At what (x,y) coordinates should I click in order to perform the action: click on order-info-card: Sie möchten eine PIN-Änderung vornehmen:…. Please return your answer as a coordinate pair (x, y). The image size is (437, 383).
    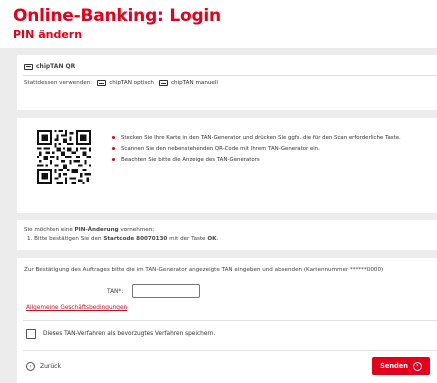
    Looking at the image, I should click on (227, 235).